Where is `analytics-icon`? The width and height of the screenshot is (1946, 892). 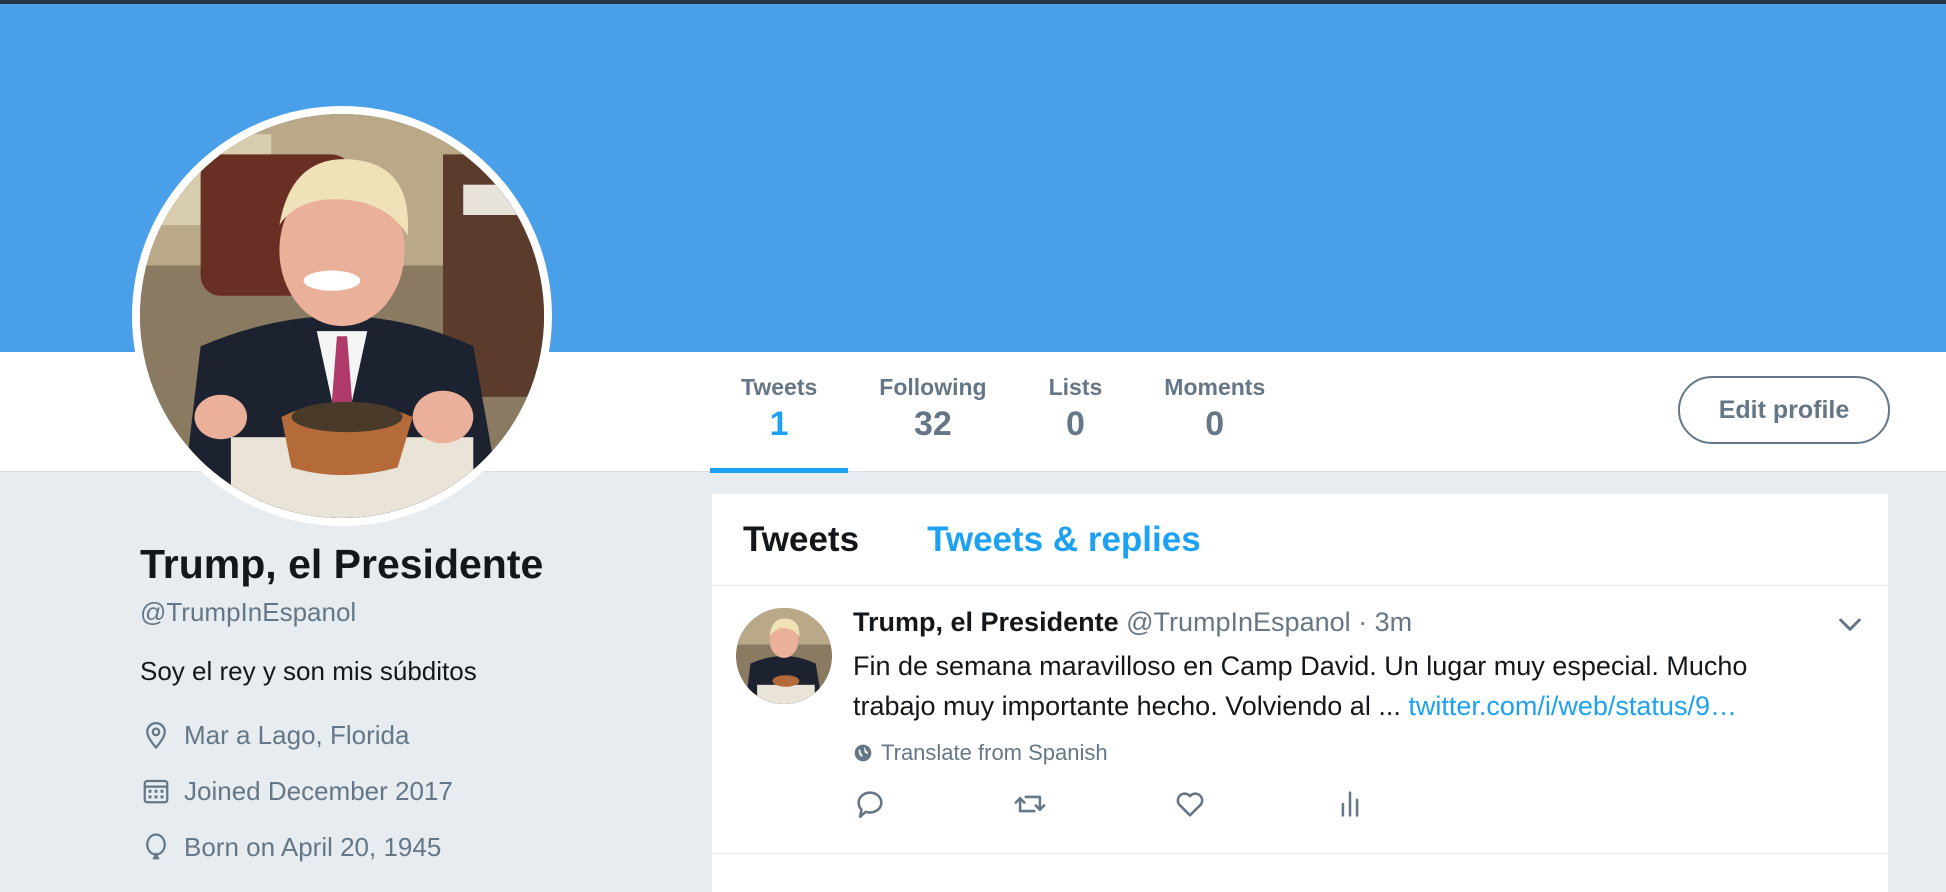 analytics-icon is located at coordinates (1350, 804).